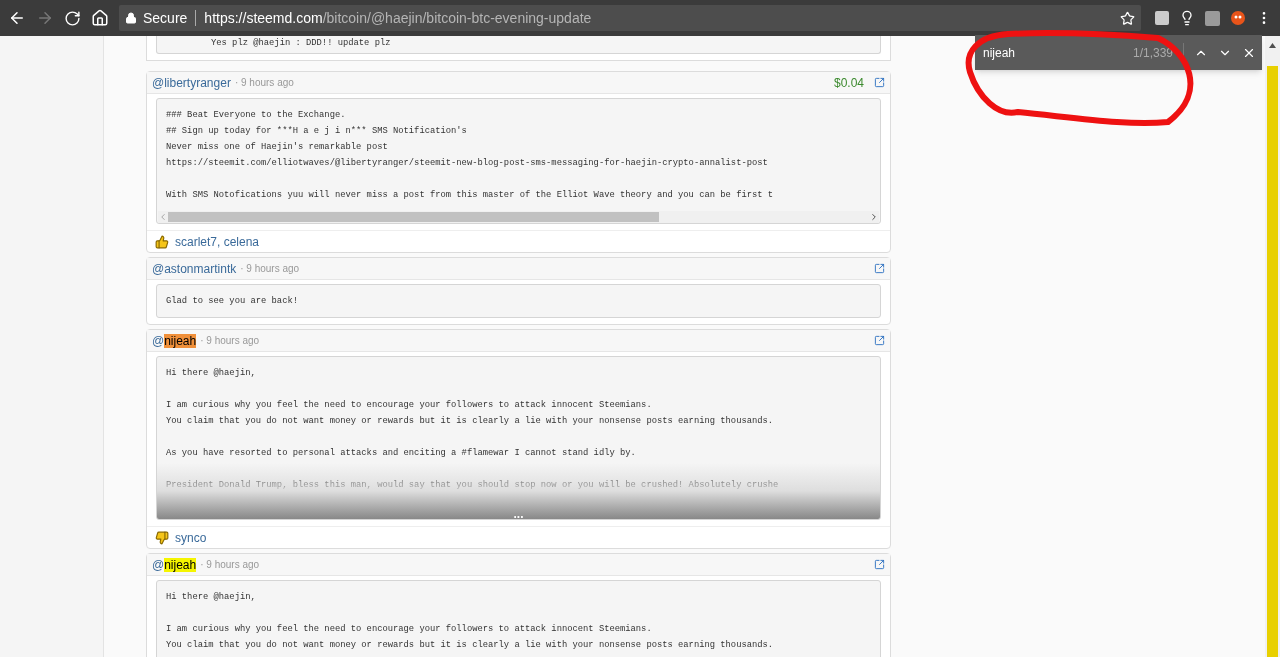  What do you see at coordinates (1127, 18) in the screenshot?
I see `bookmark-star-icon` at bounding box center [1127, 18].